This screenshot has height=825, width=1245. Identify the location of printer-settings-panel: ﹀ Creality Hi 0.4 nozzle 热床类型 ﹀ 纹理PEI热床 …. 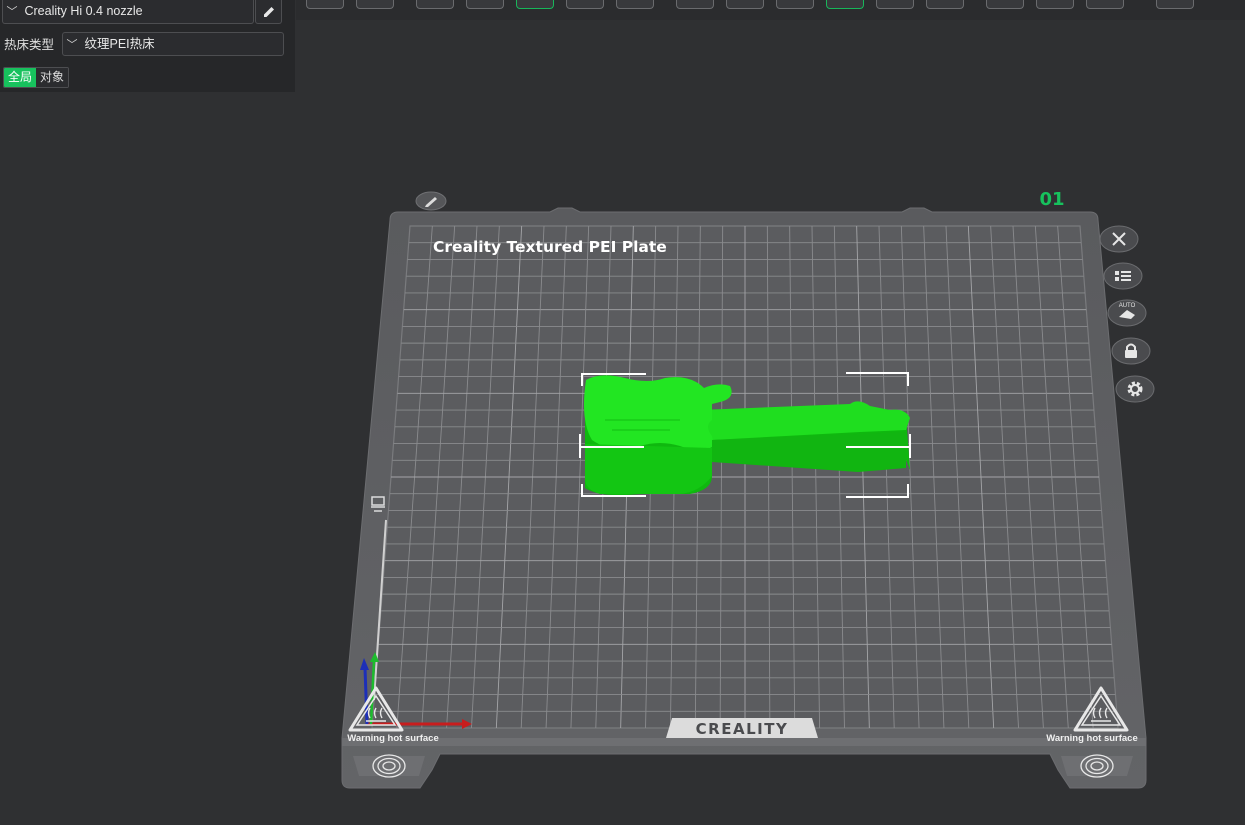
(147, 46).